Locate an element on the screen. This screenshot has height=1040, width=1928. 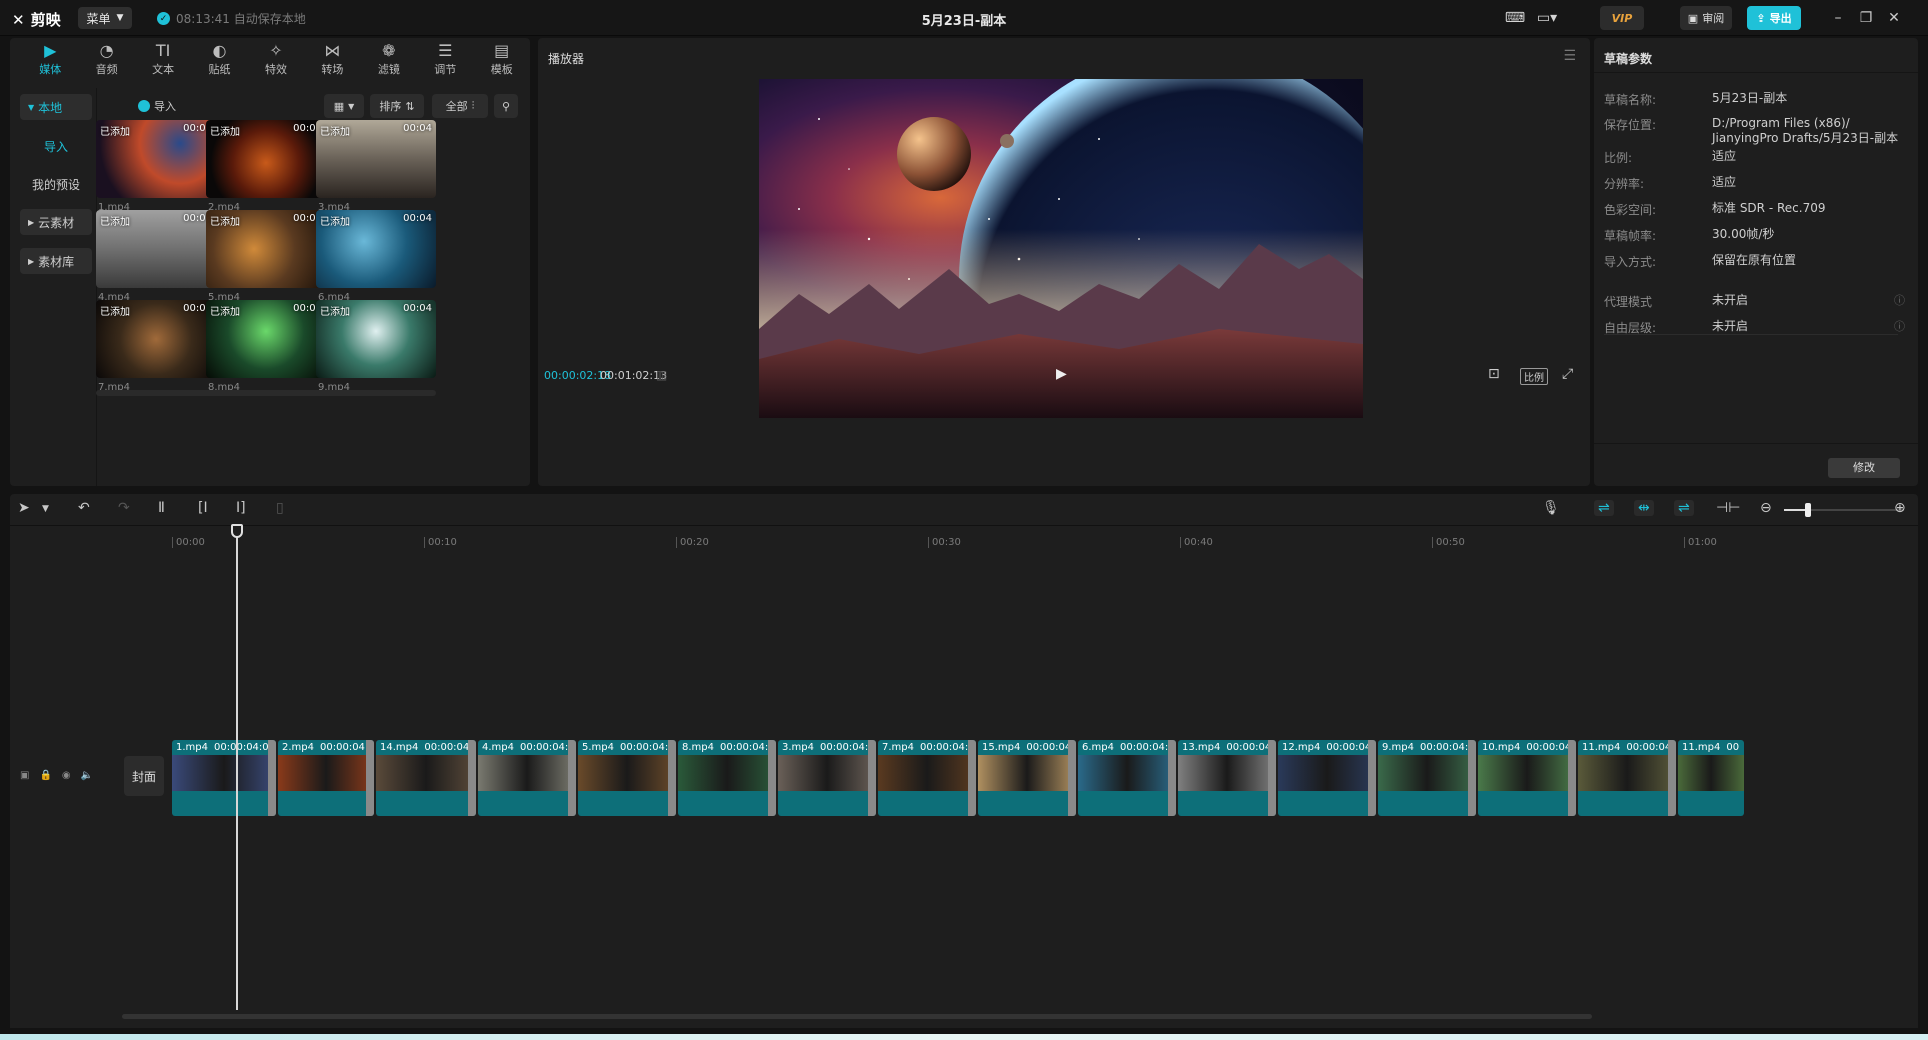
timeline-clip: 3.mp4 00:00:04:0 is located at coordinates (827, 778).